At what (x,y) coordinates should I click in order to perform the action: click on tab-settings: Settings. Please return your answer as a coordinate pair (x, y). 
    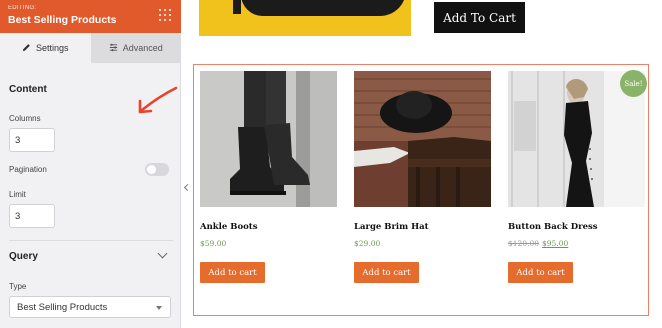
    Looking at the image, I should click on (45, 48).